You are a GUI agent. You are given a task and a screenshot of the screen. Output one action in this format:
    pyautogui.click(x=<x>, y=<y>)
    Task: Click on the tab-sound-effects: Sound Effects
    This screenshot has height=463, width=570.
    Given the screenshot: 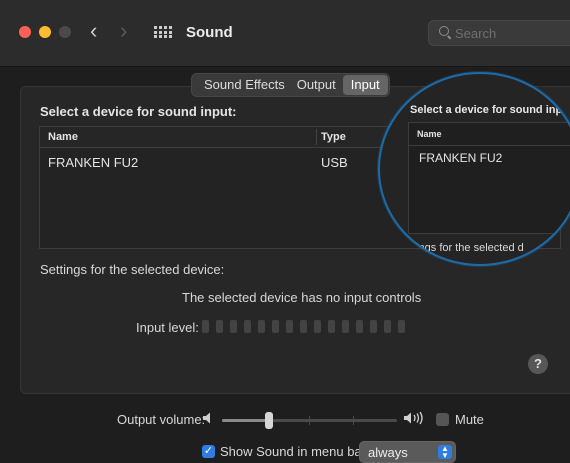 What is the action you would take?
    pyautogui.click(x=241, y=85)
    